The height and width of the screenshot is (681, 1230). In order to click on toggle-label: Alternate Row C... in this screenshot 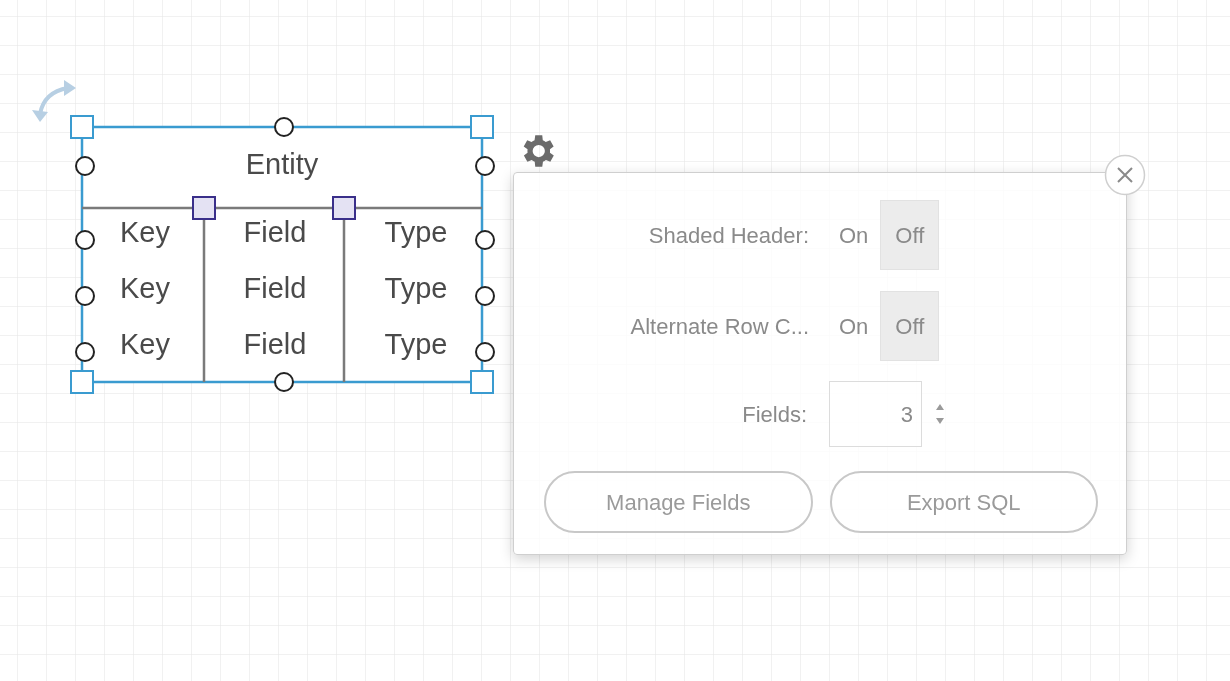, I will do `click(719, 326)`.